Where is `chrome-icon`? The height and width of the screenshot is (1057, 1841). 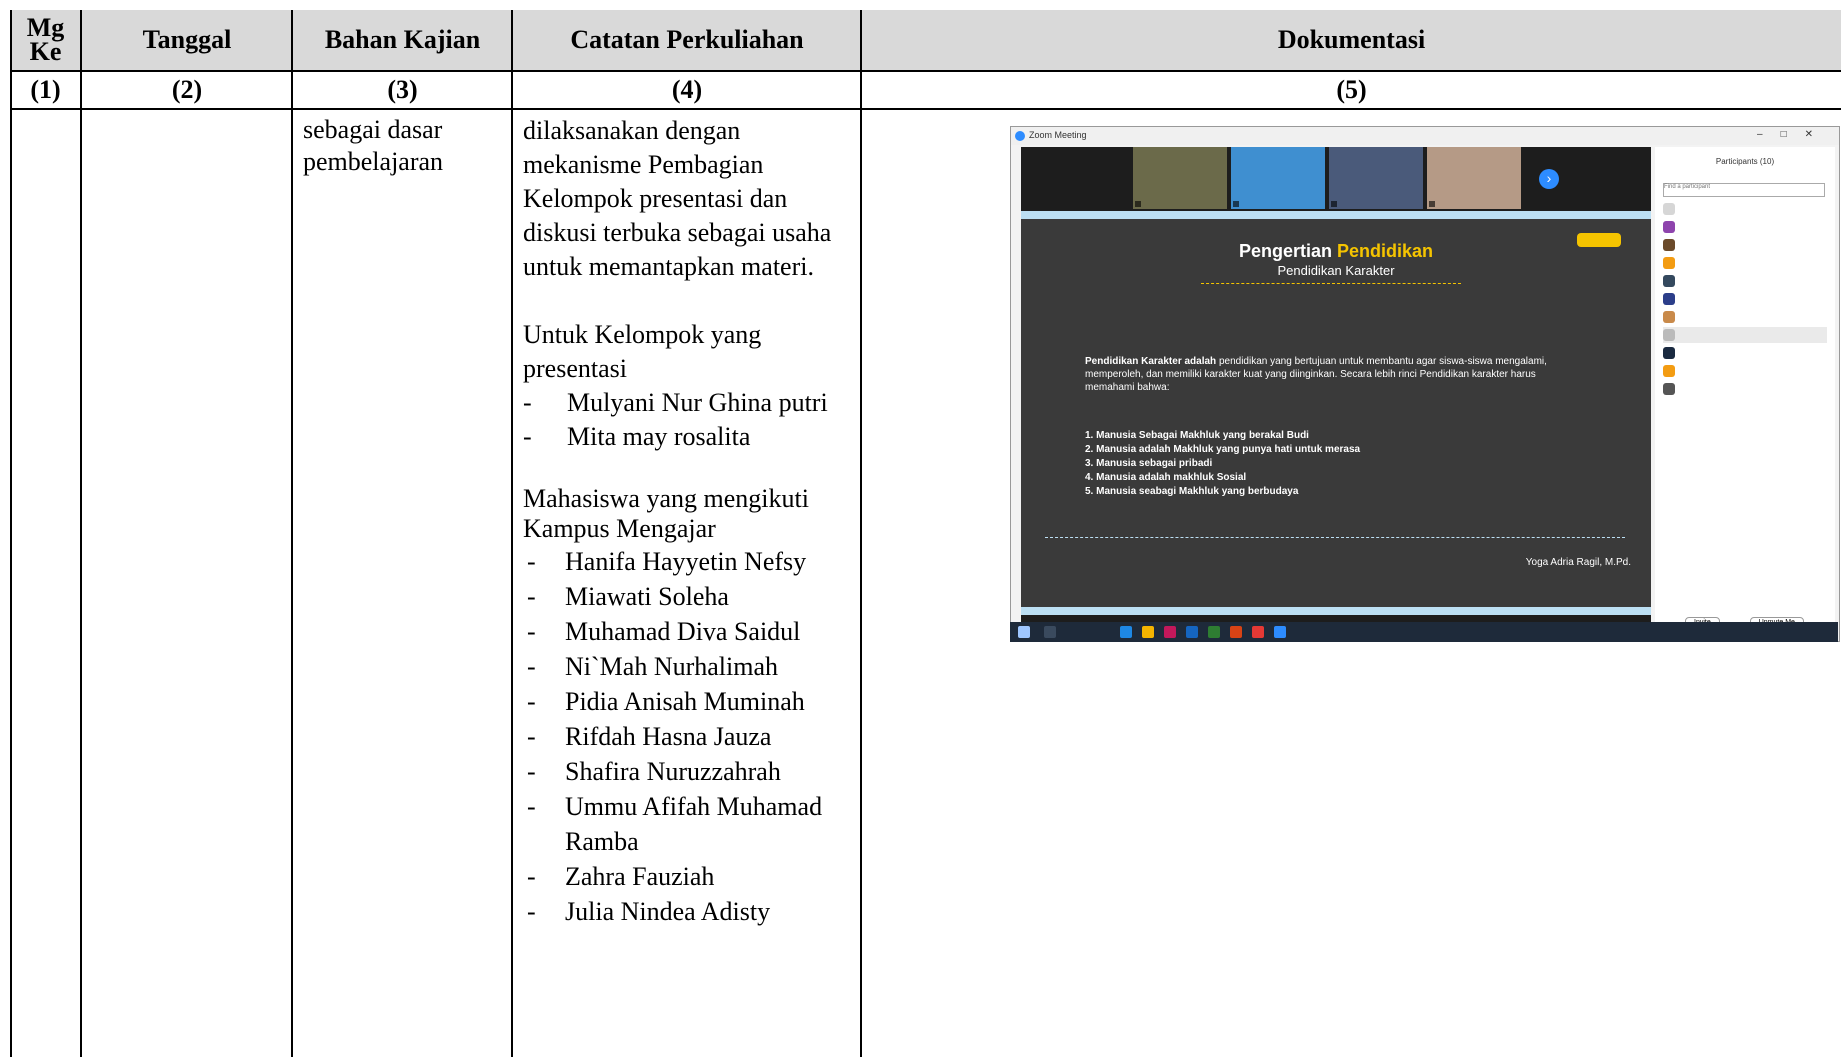 chrome-icon is located at coordinates (1258, 632).